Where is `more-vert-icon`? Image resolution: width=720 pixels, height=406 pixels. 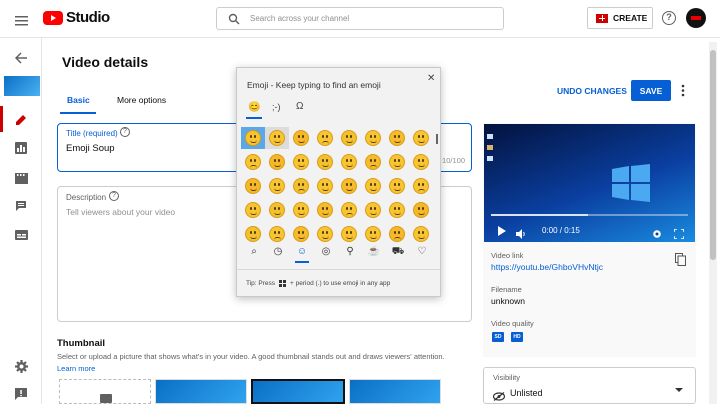
more-vert-icon is located at coordinates (683, 90).